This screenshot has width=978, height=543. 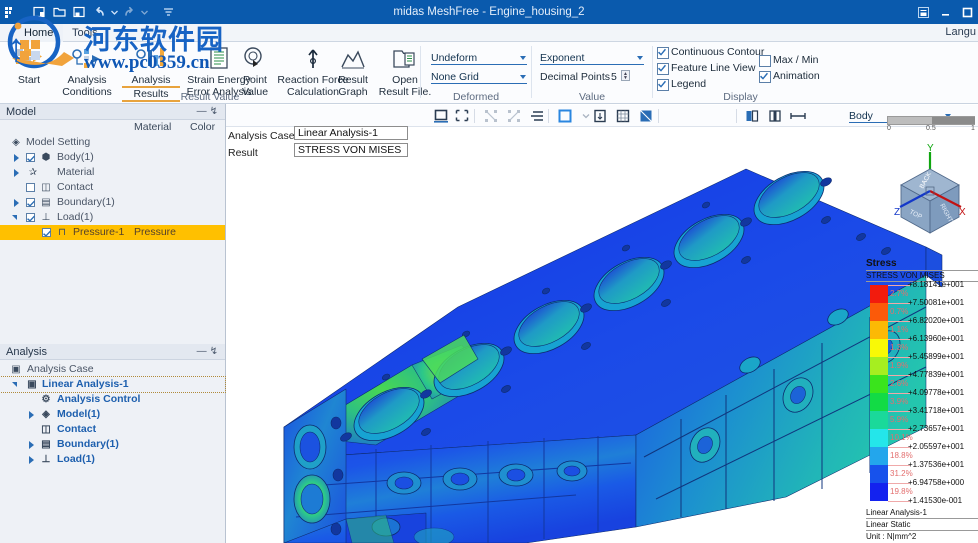 I want to click on legend-footer-case: Linear Analysis-1, so click(x=896, y=512).